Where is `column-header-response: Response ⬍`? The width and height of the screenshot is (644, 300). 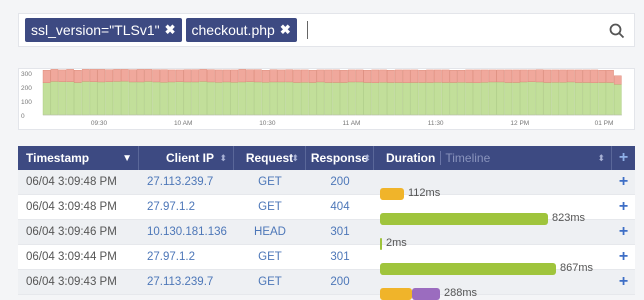 column-header-response: Response ⬍ is located at coordinates (340, 158).